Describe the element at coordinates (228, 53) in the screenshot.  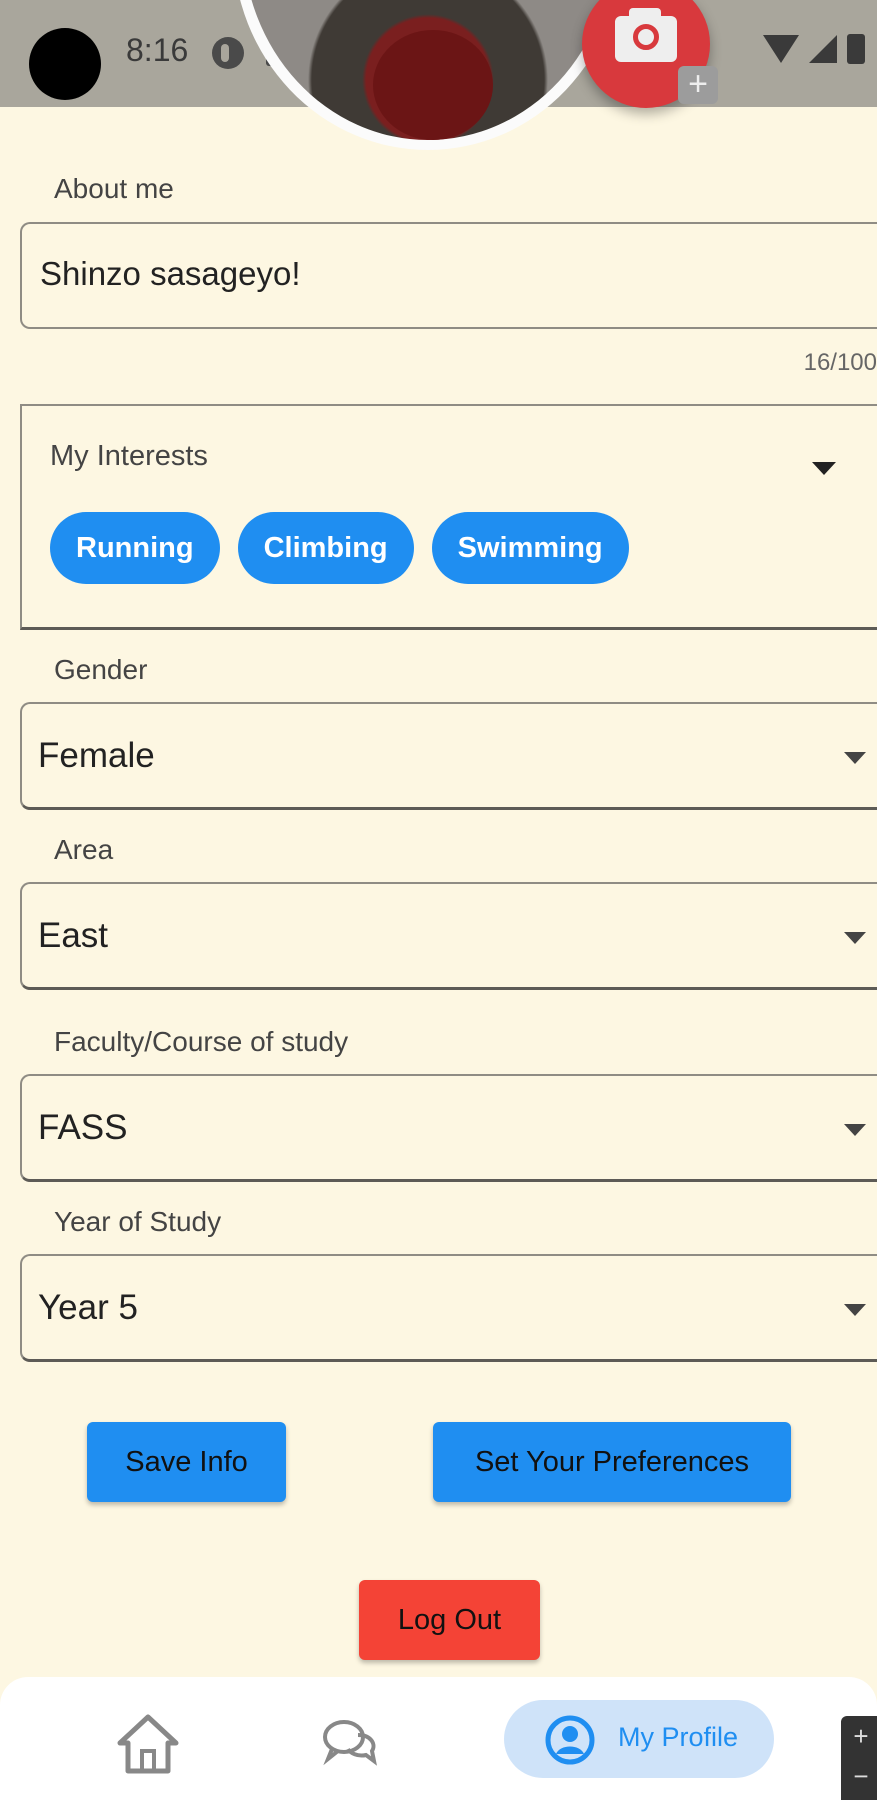
I see `notification-icon` at that location.